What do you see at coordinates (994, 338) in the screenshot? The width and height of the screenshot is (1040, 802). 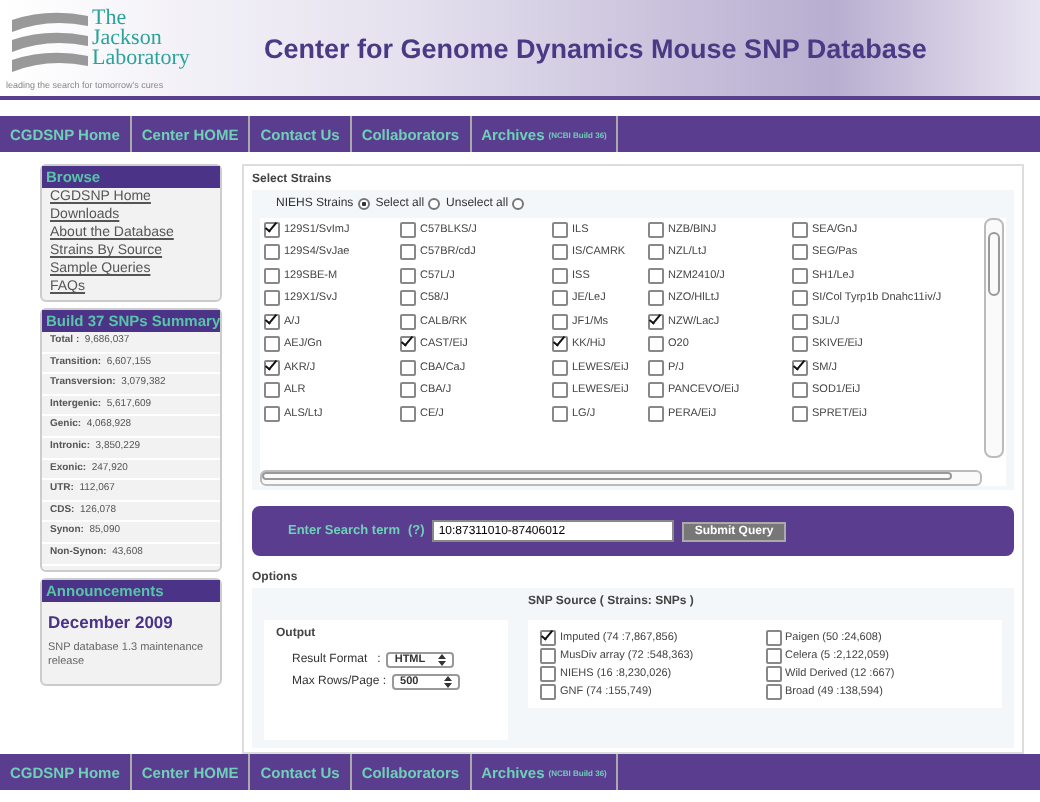 I see `vertical-scrollbar` at bounding box center [994, 338].